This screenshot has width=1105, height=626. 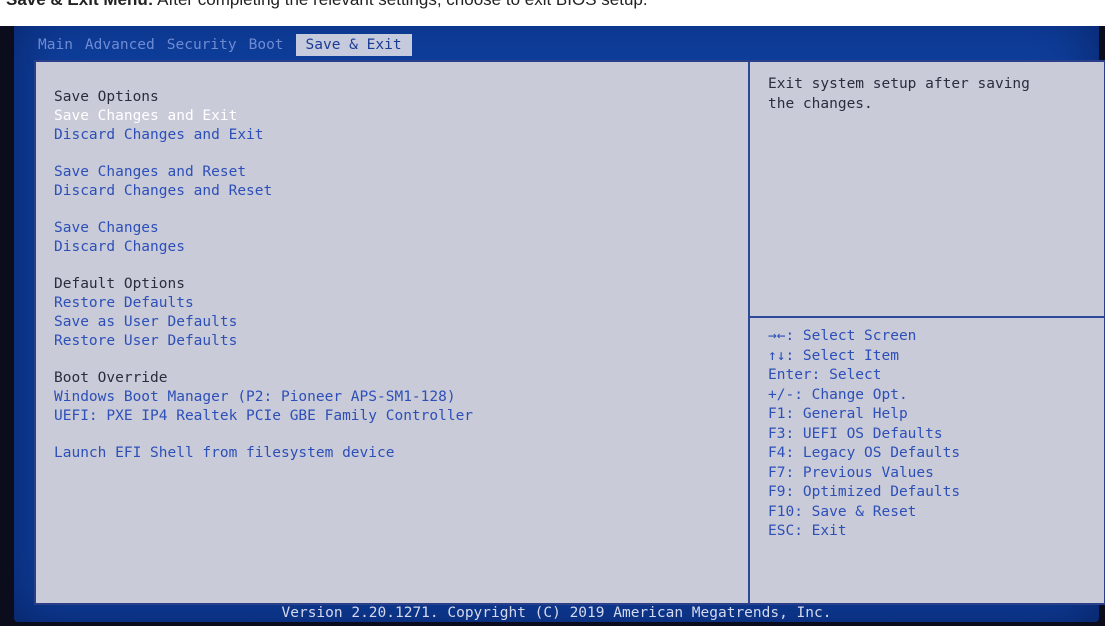 What do you see at coordinates (263, 191) in the screenshot?
I see `menu-item-discard-changes-and-reset: Discard Changes and Reset` at bounding box center [263, 191].